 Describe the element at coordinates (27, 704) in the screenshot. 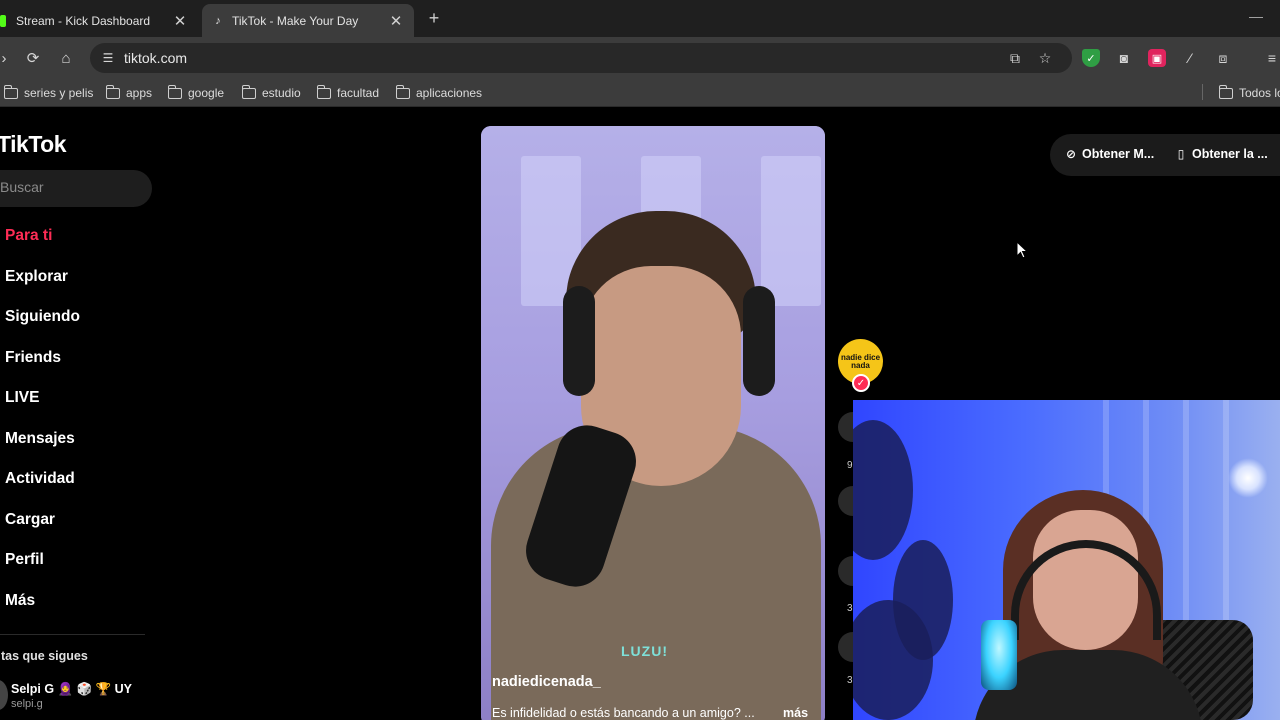

I see `following-account-handle: selpi.g` at that location.